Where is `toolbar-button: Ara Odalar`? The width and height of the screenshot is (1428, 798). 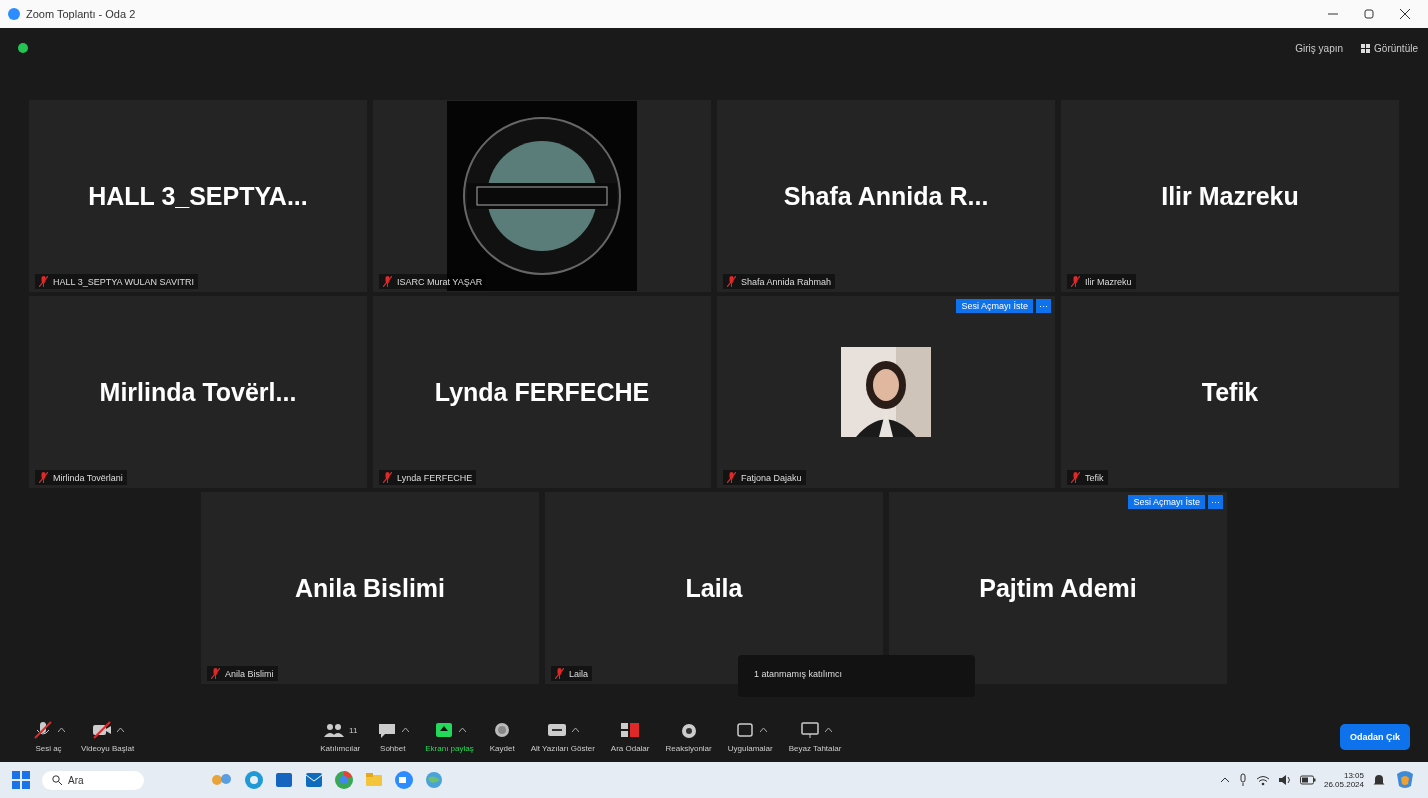 toolbar-button: Ara Odalar is located at coordinates (630, 737).